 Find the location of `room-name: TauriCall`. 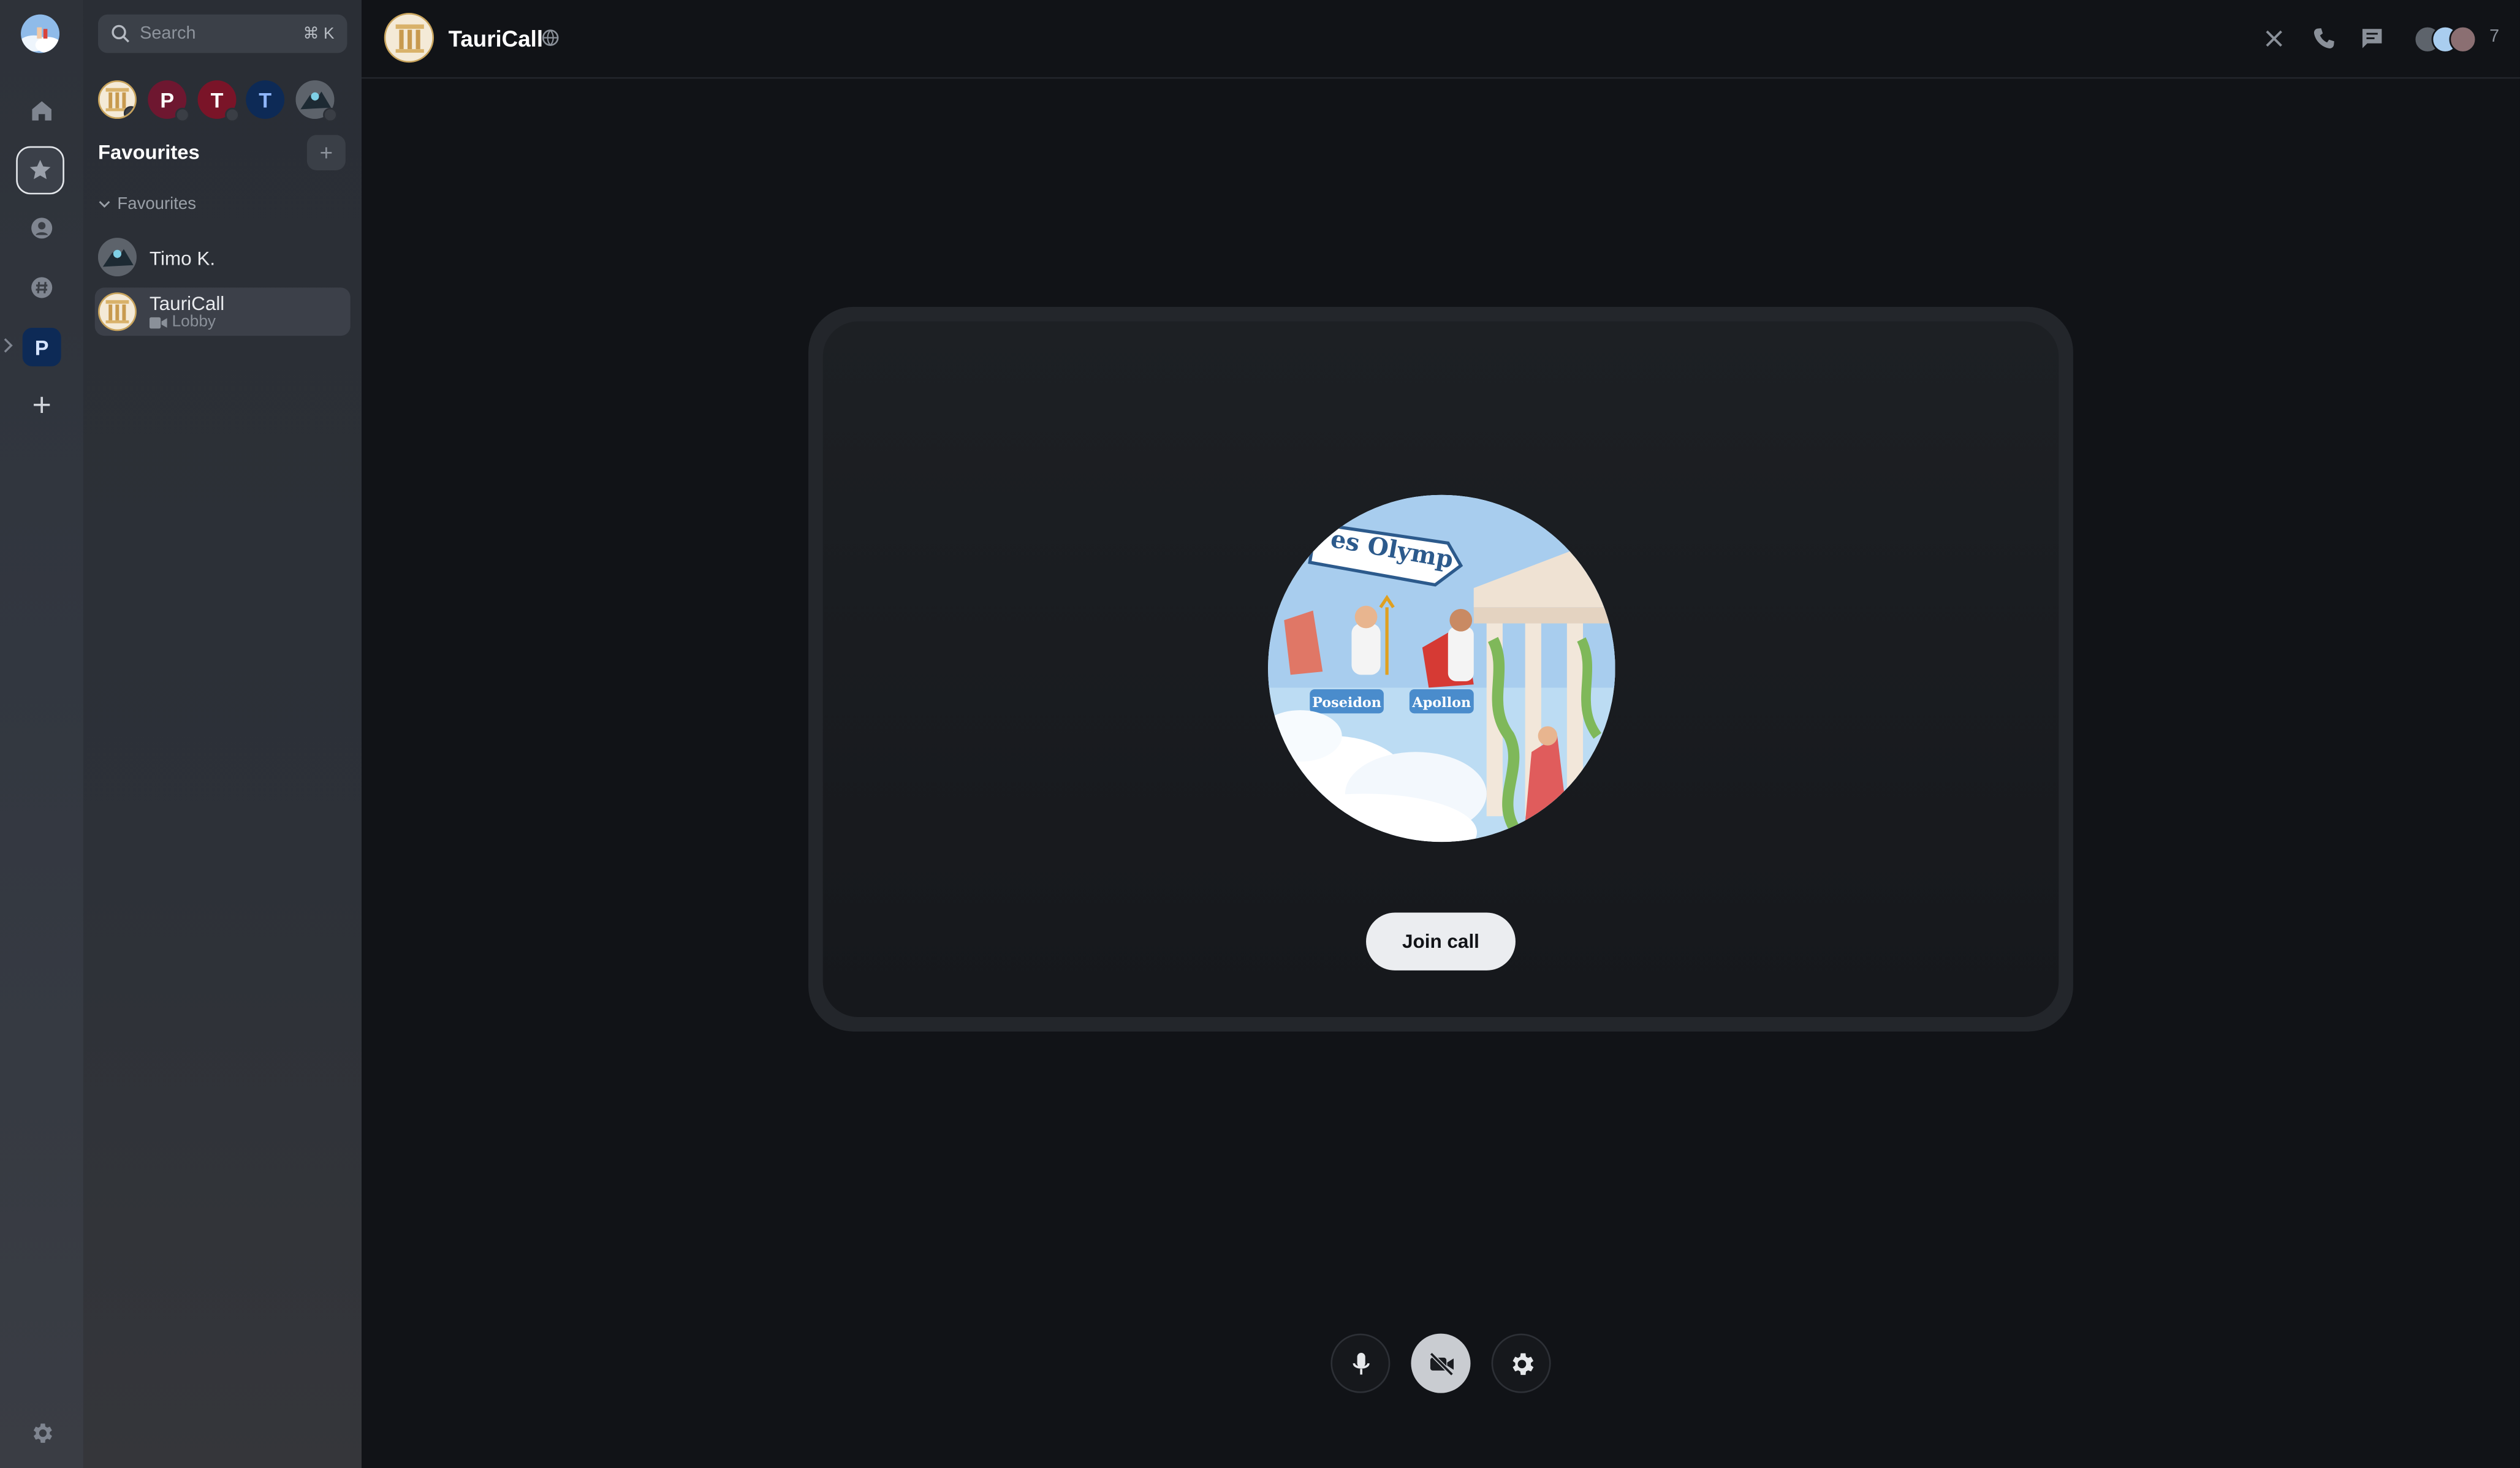

room-name: TauriCall is located at coordinates (187, 303).